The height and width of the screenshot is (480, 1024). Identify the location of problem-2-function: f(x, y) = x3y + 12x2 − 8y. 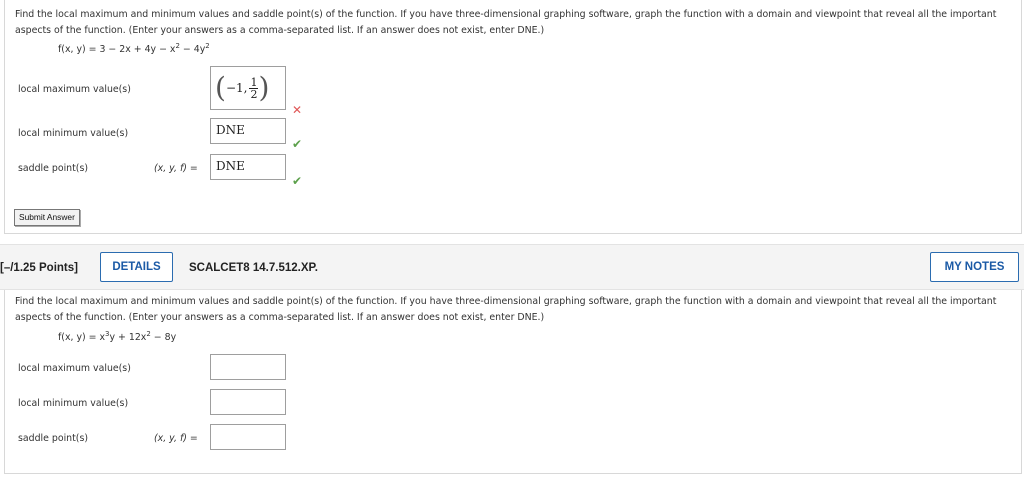
(117, 337).